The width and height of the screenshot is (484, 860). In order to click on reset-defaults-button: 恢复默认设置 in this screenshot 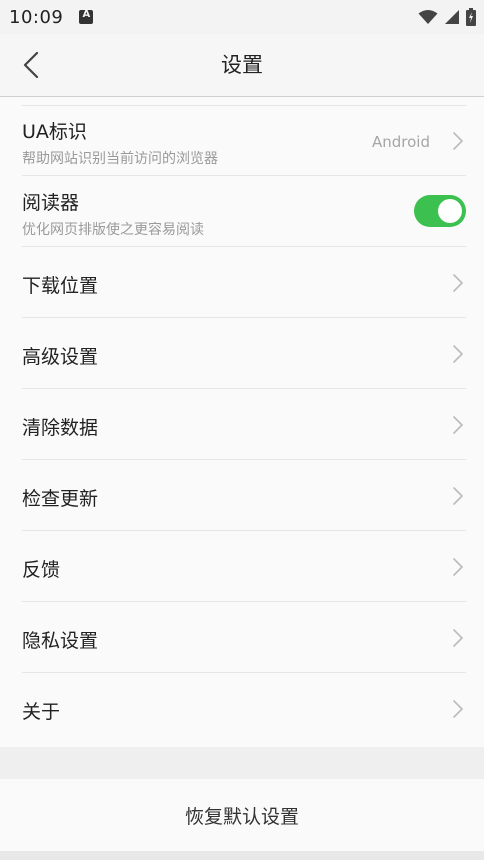, I will do `click(242, 815)`.